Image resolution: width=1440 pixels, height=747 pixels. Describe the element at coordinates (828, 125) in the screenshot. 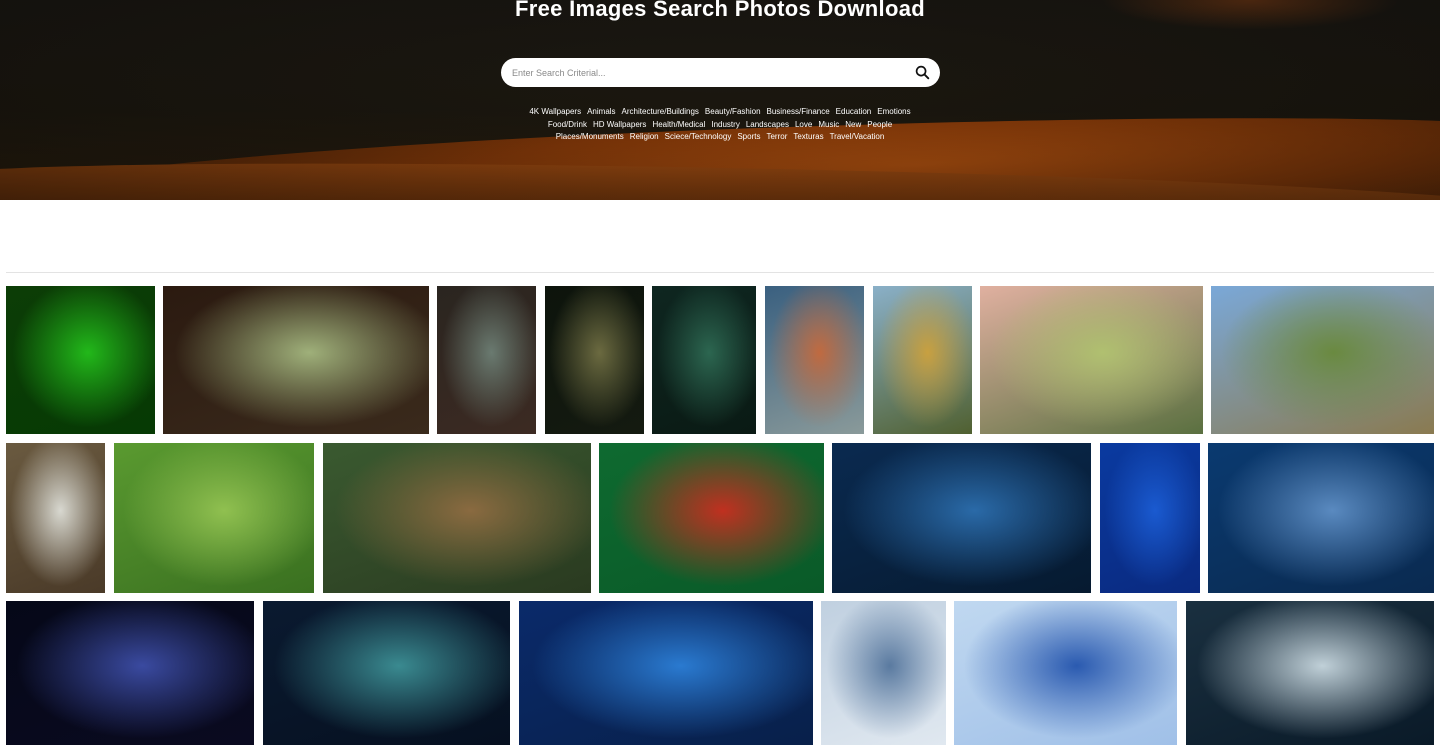

I see `category-link: Music` at that location.